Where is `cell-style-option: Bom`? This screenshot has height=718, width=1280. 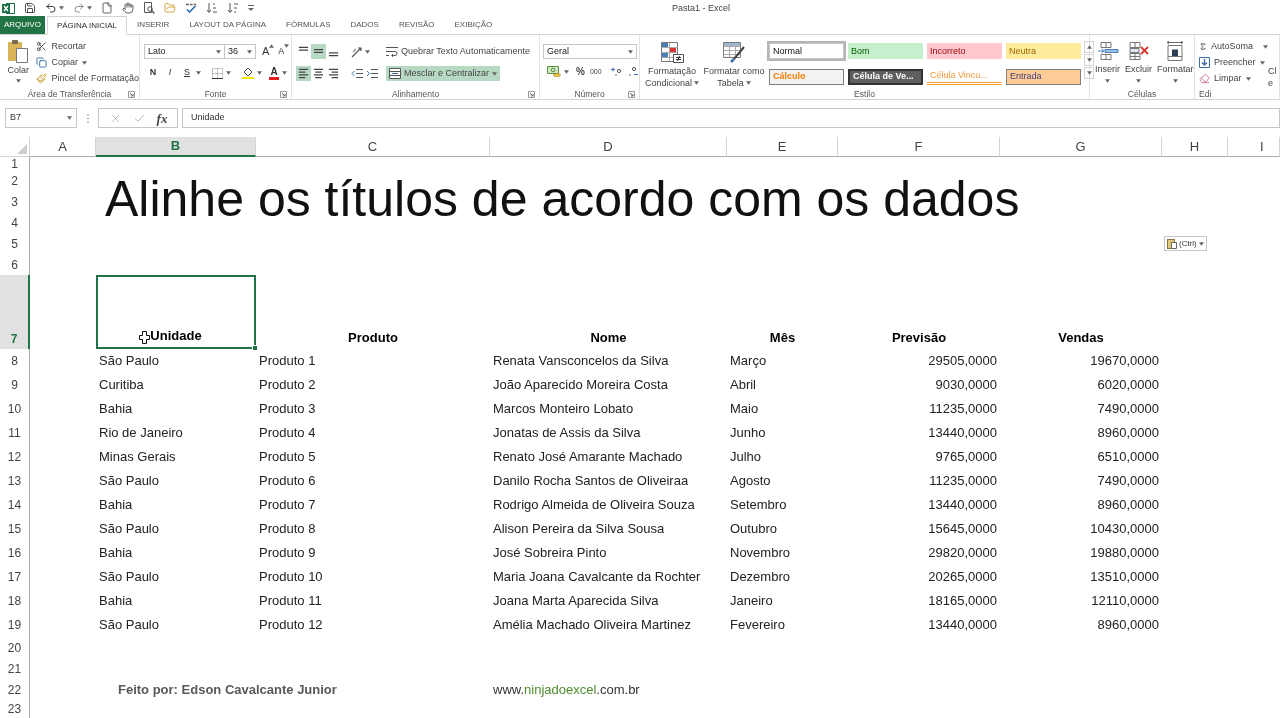 cell-style-option: Bom is located at coordinates (885, 51).